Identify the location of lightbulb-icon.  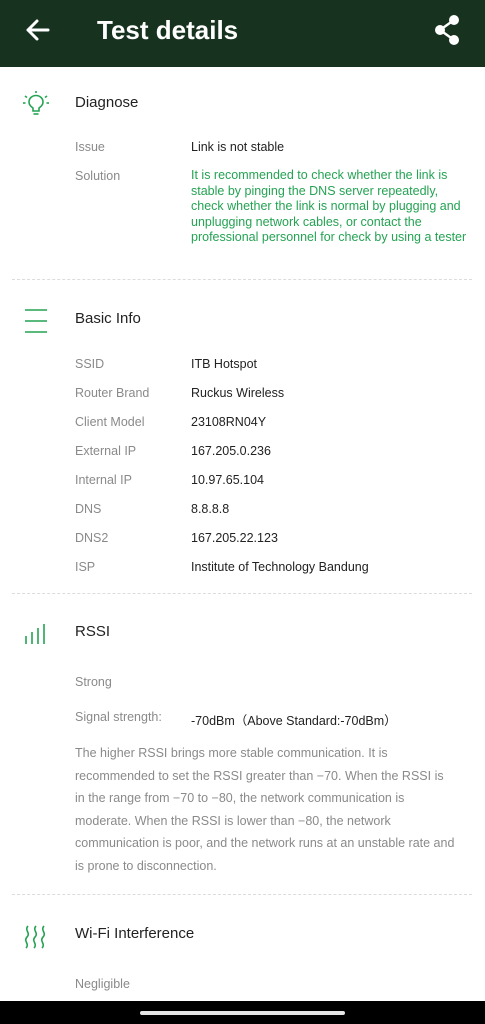
(37, 105).